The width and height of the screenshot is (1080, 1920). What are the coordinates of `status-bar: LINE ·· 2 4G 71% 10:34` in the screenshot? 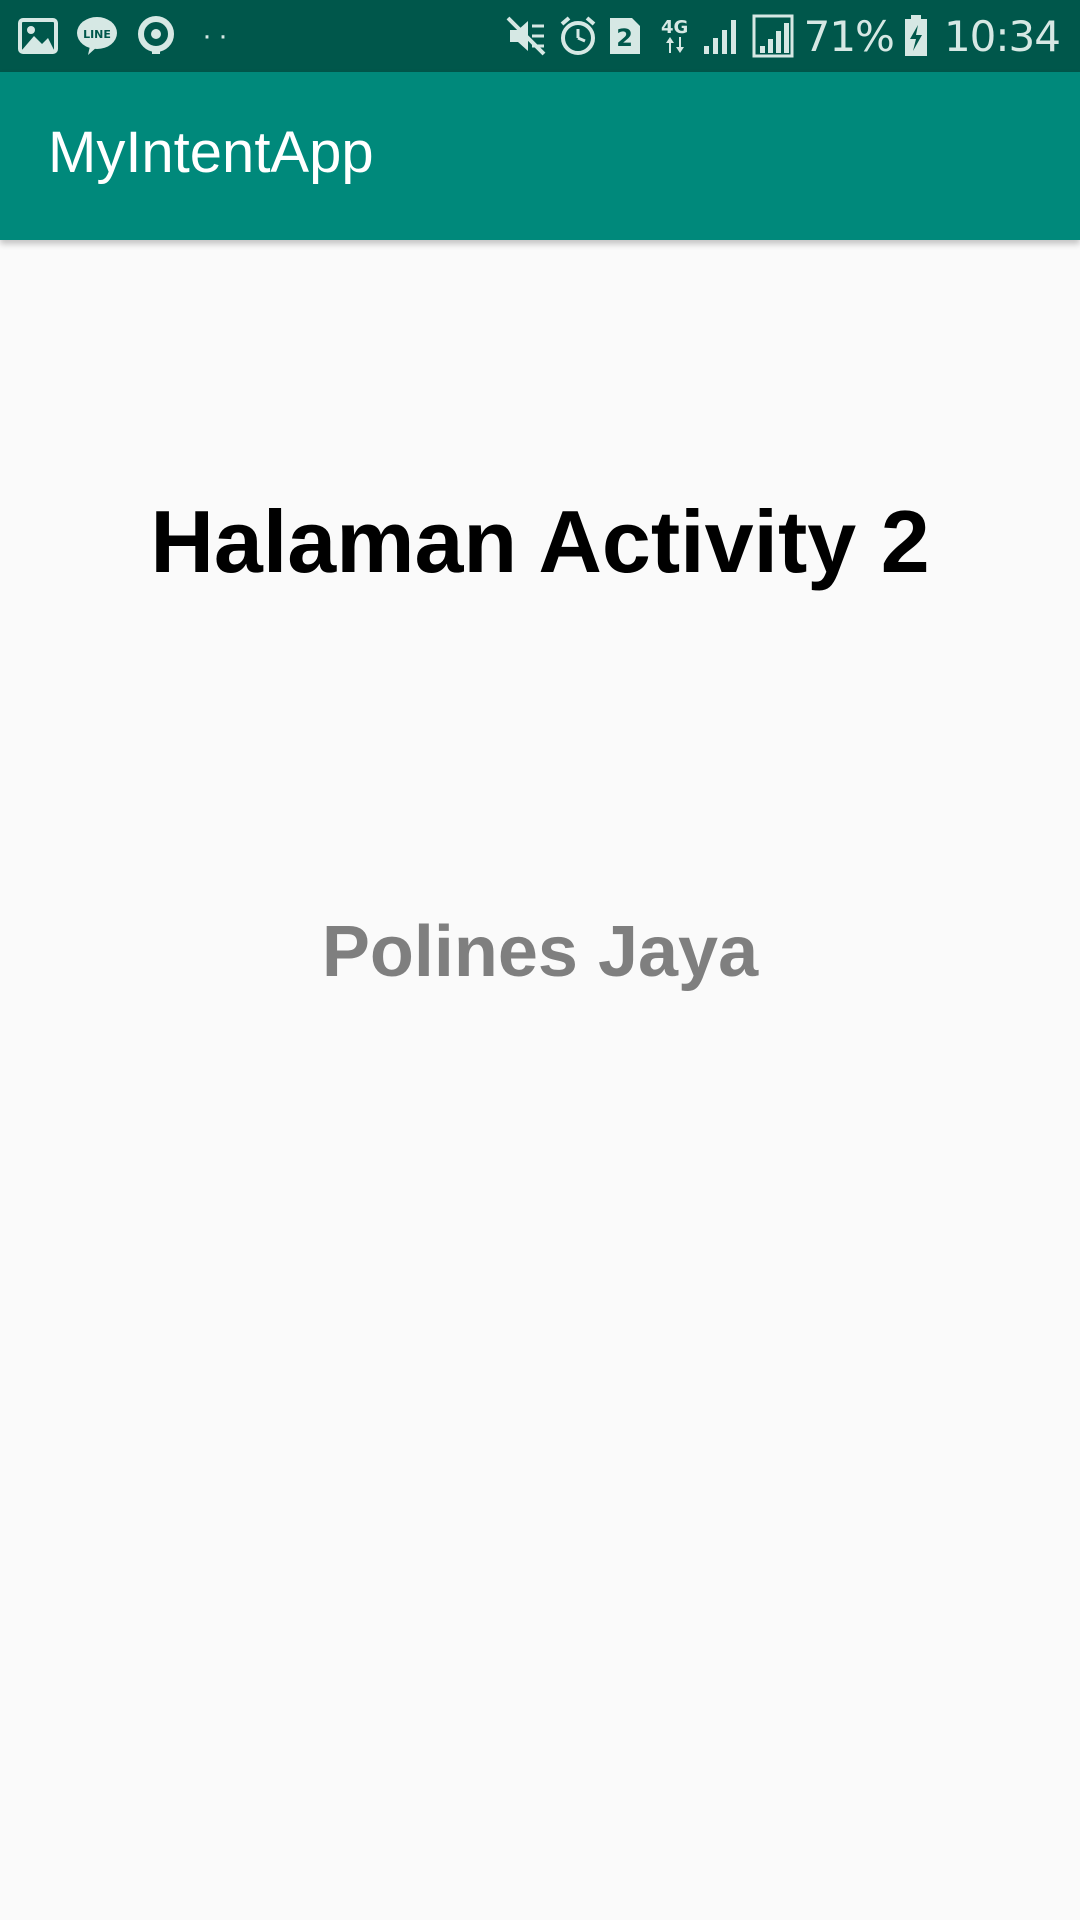 It's located at (540, 36).